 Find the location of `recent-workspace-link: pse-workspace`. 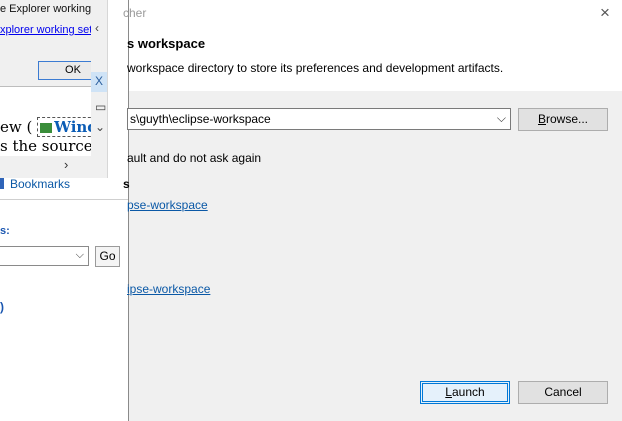

recent-workspace-link: pse-workspace is located at coordinates (167, 205).